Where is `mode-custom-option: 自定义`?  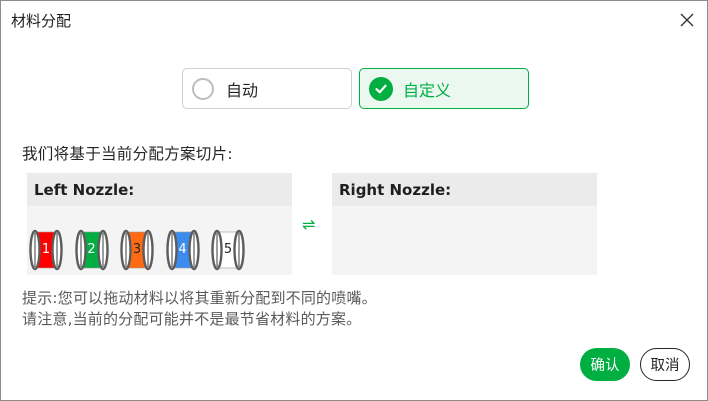 mode-custom-option: 自定义 is located at coordinates (444, 88).